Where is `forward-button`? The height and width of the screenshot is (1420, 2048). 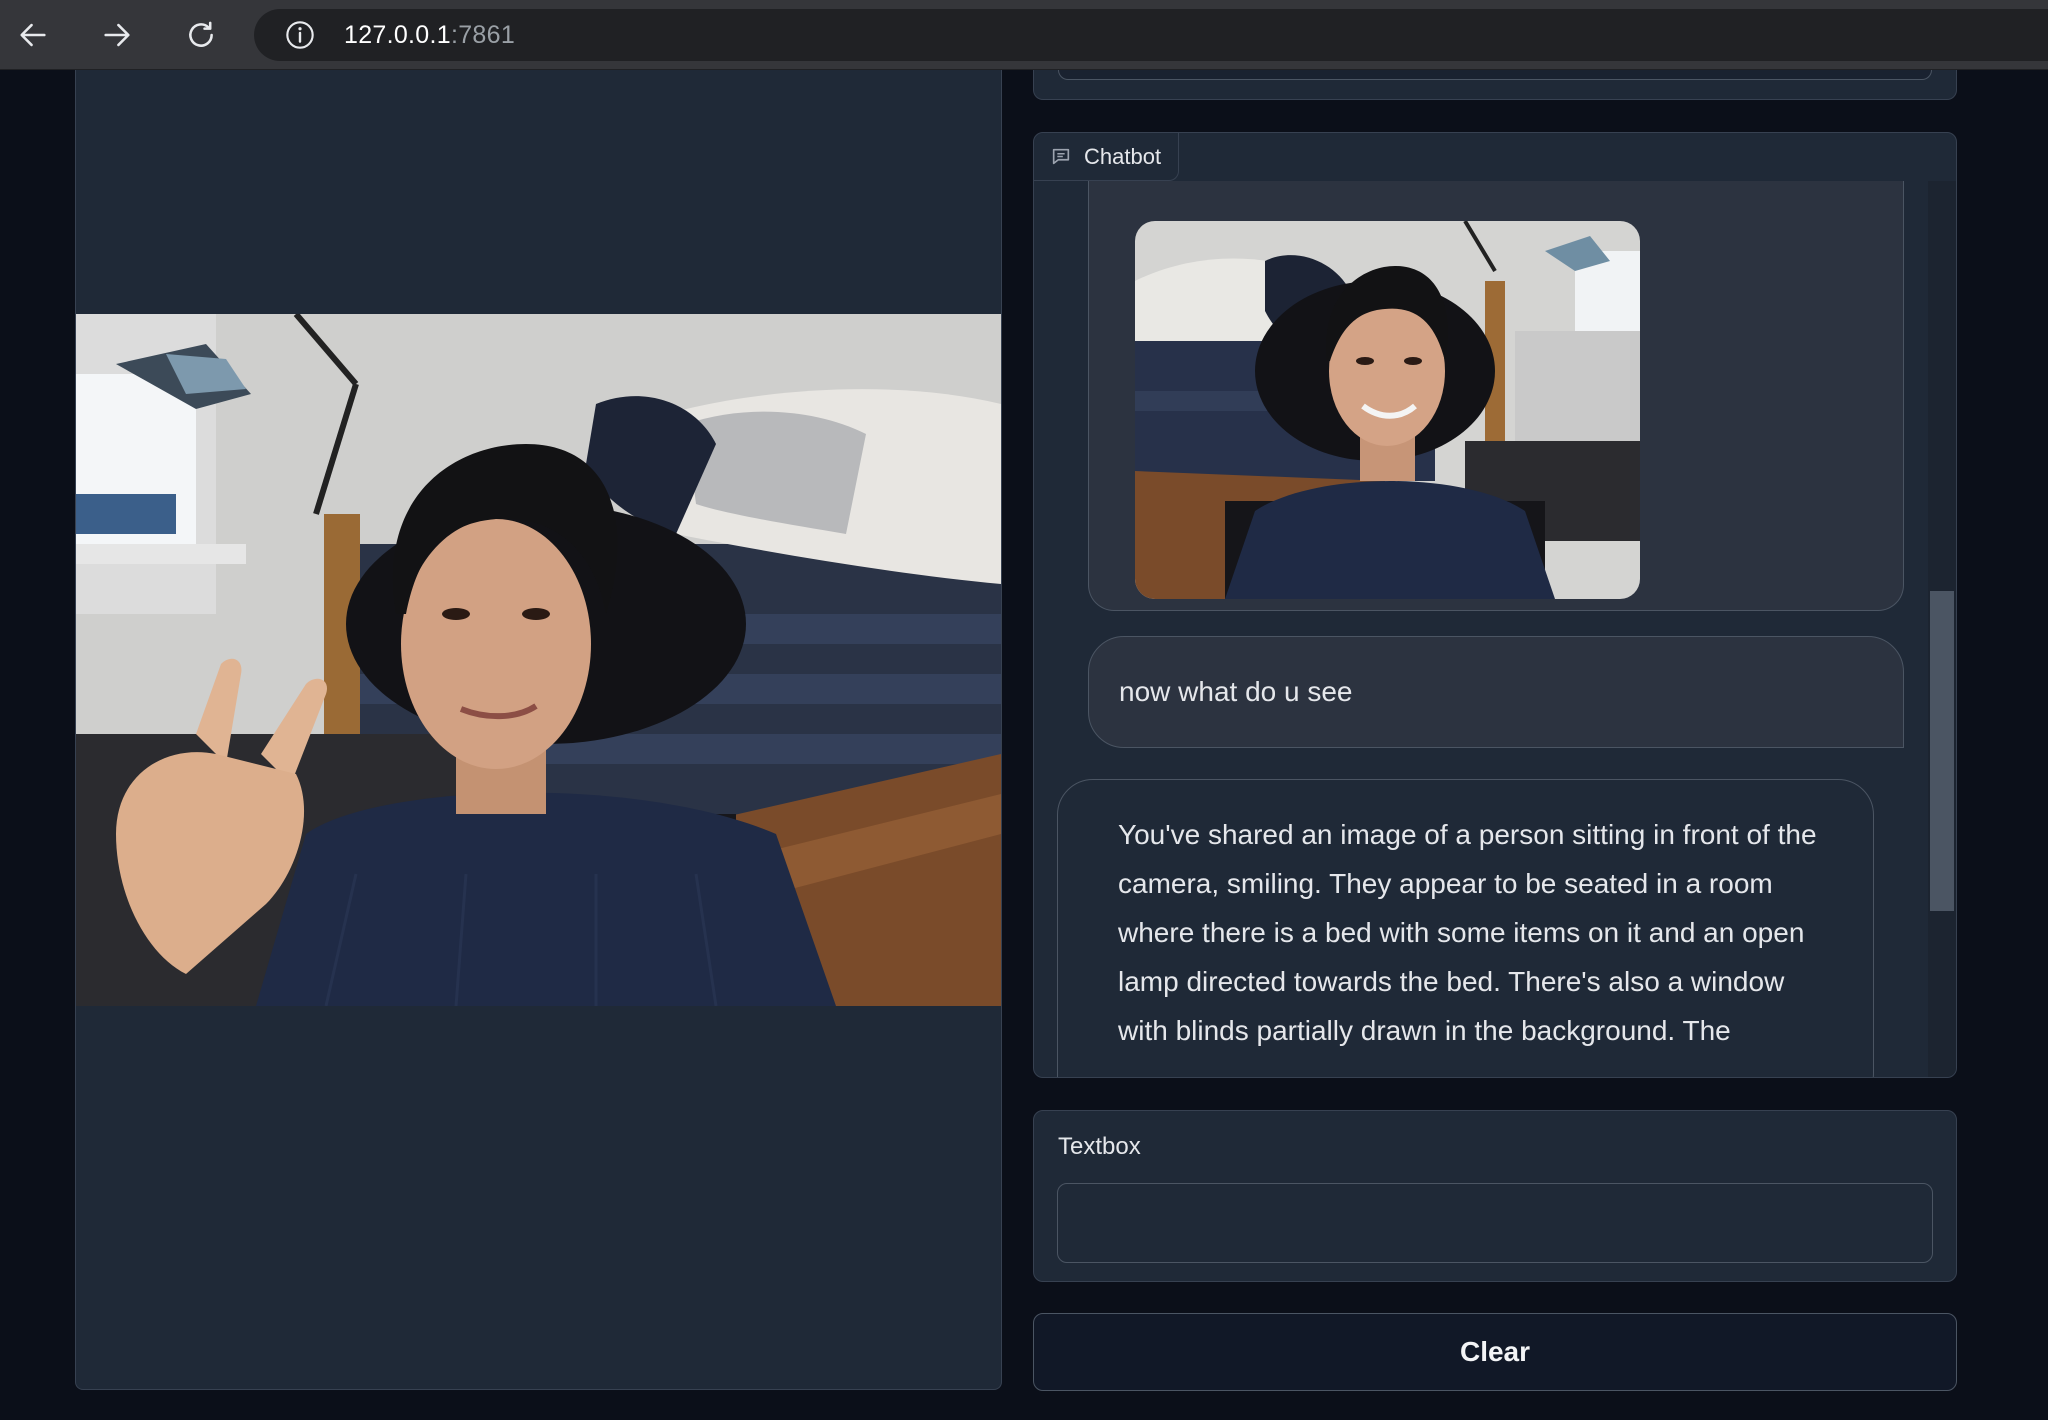 forward-button is located at coordinates (117, 35).